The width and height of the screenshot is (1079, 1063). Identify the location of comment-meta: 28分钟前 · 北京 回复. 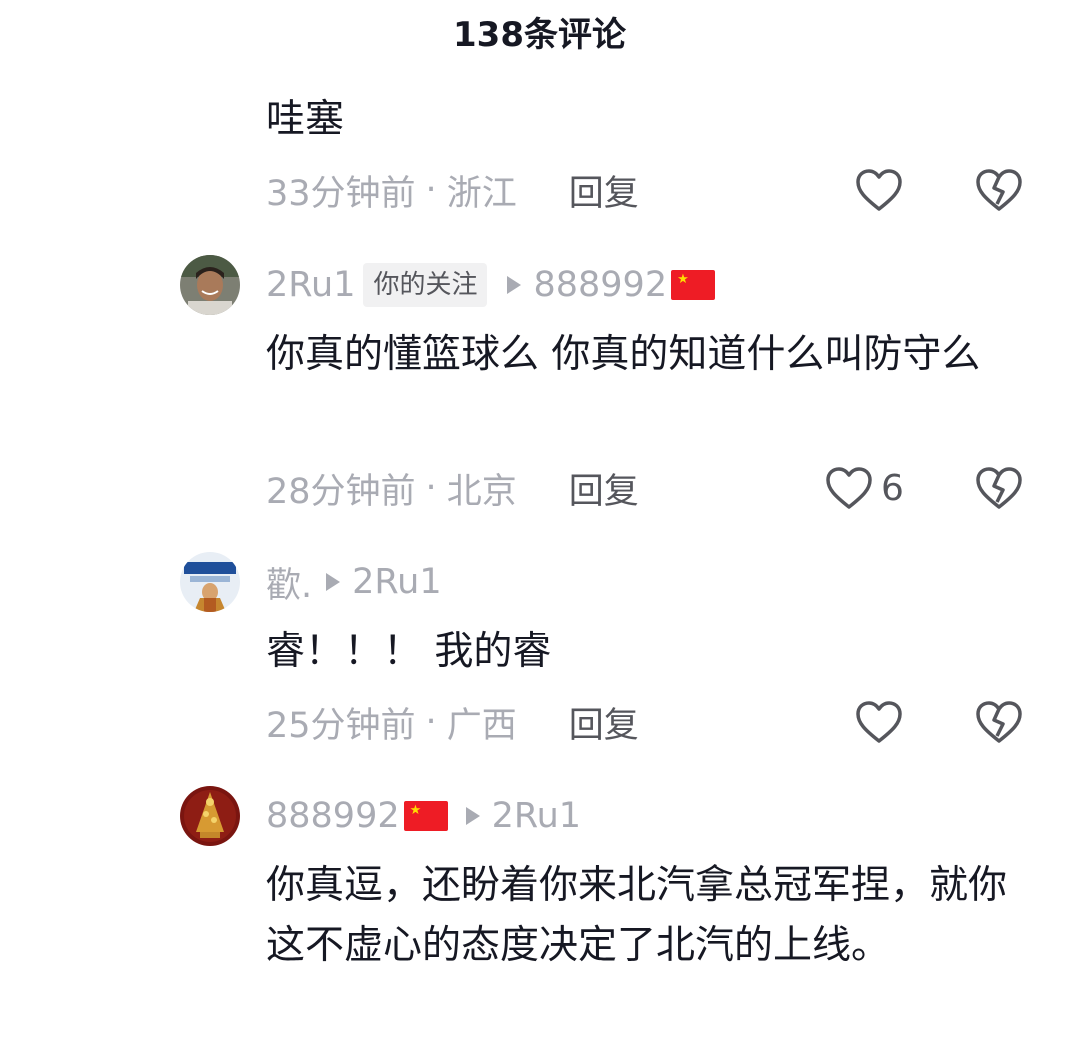
(452, 488).